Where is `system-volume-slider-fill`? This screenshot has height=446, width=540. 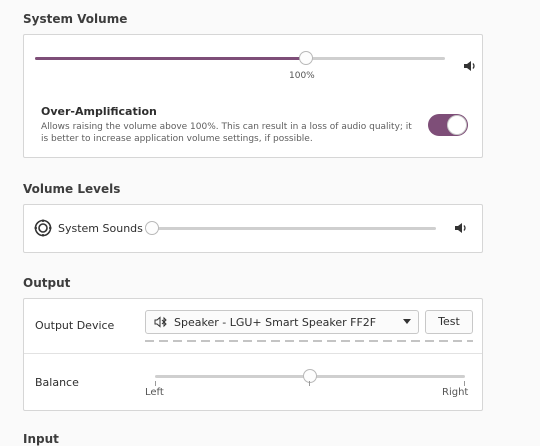 system-volume-slider-fill is located at coordinates (170, 58).